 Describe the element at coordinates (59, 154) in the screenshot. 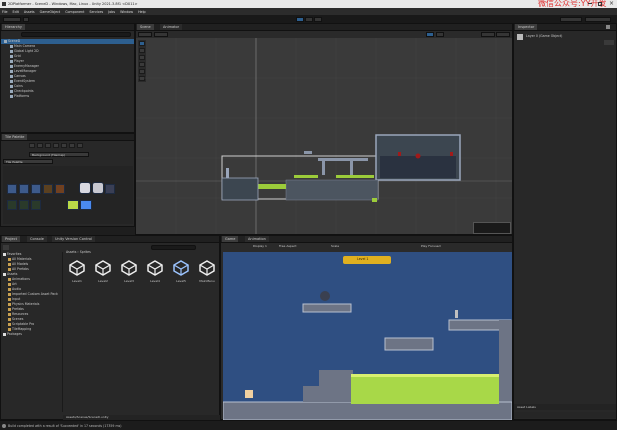

I see `active-tilemap-dropdown: Background (Tilemap)` at that location.